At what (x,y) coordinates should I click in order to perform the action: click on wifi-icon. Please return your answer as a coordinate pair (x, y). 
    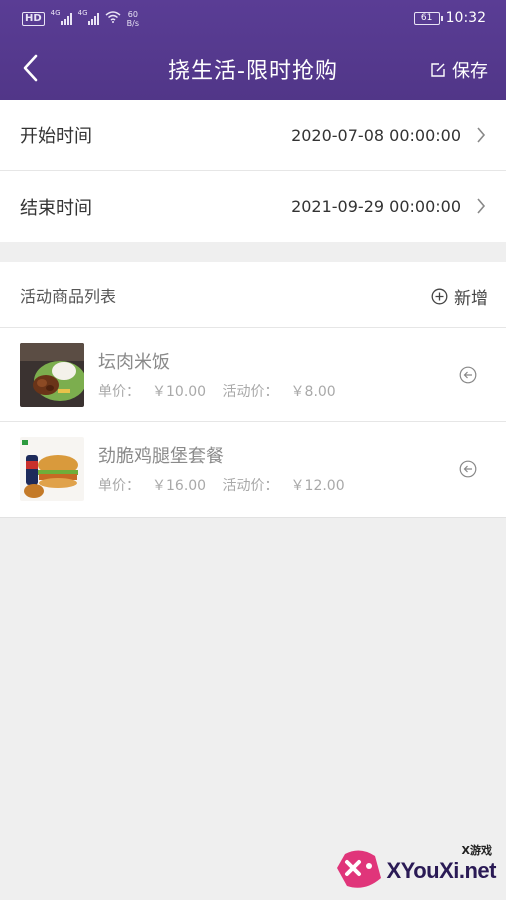
    Looking at the image, I should click on (113, 19).